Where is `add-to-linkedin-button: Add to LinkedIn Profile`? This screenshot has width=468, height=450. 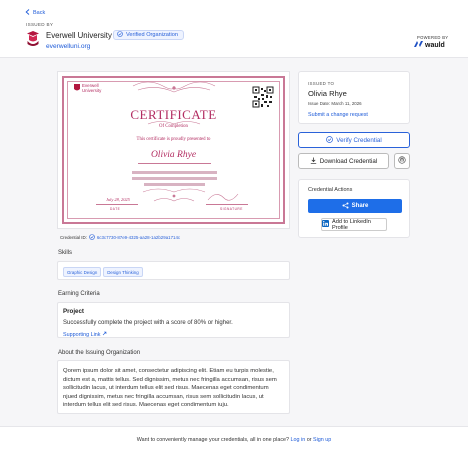
add-to-linkedin-button: Add to LinkedIn Profile is located at coordinates (354, 224).